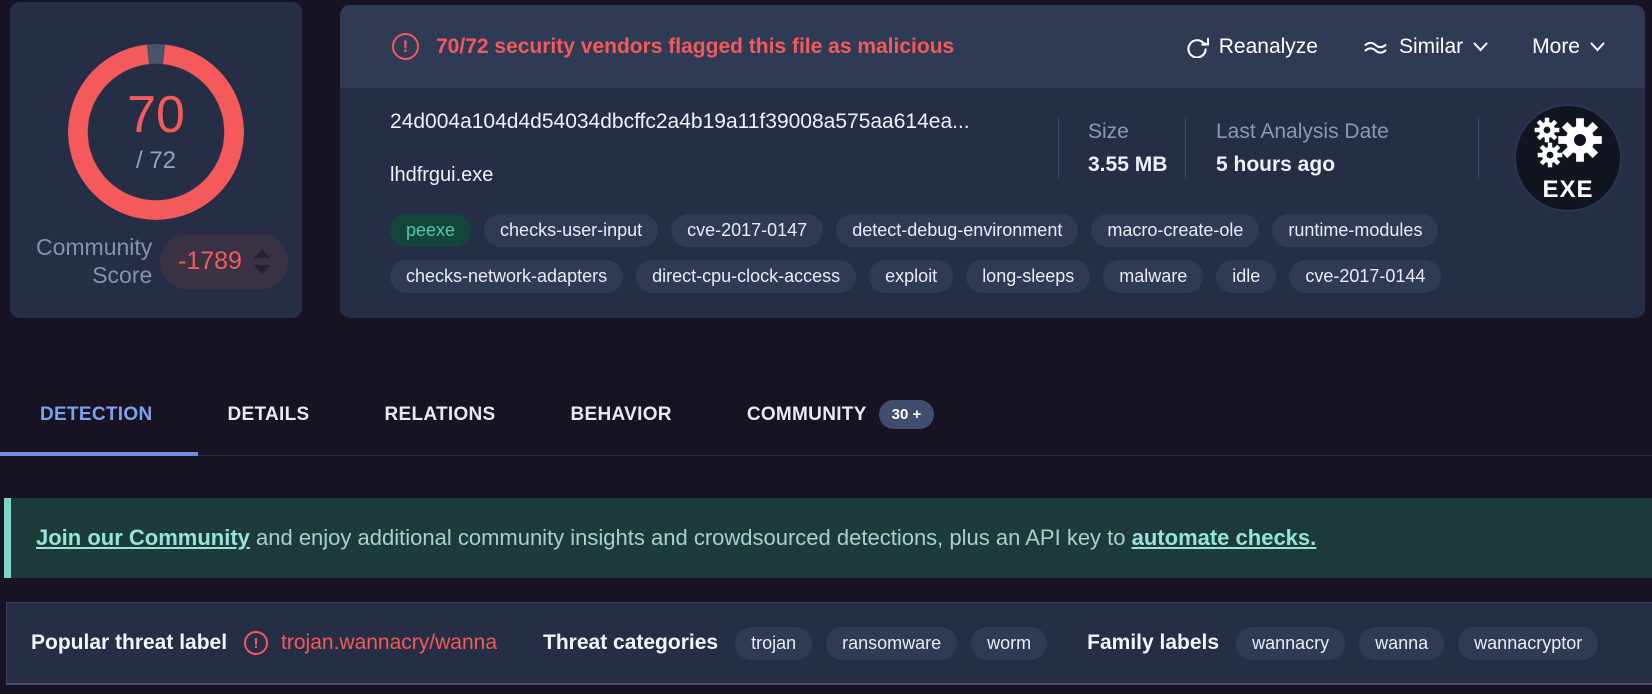 Image resolution: width=1652 pixels, height=694 pixels. I want to click on community-vote-arrows, so click(261, 261).